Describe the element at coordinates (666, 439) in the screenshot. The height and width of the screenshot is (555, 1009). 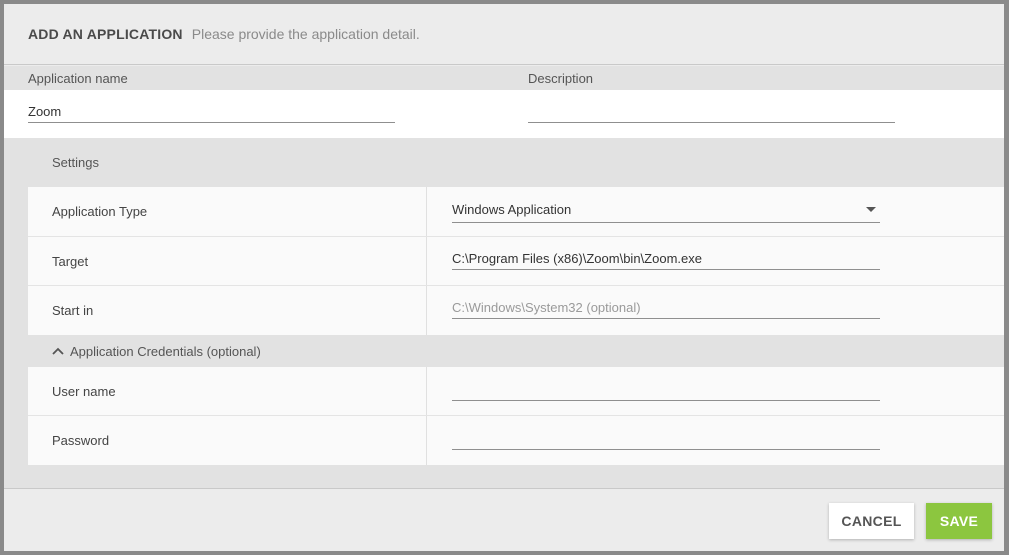
I see `password-input` at that location.